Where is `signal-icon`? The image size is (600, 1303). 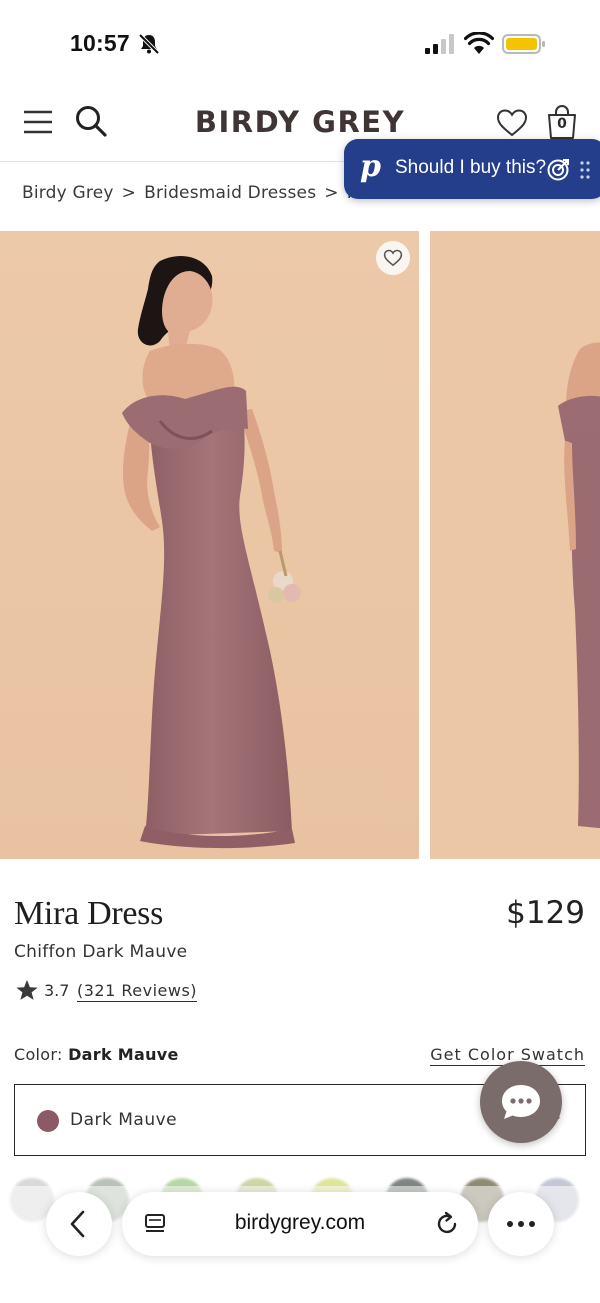
signal-icon is located at coordinates (439, 44).